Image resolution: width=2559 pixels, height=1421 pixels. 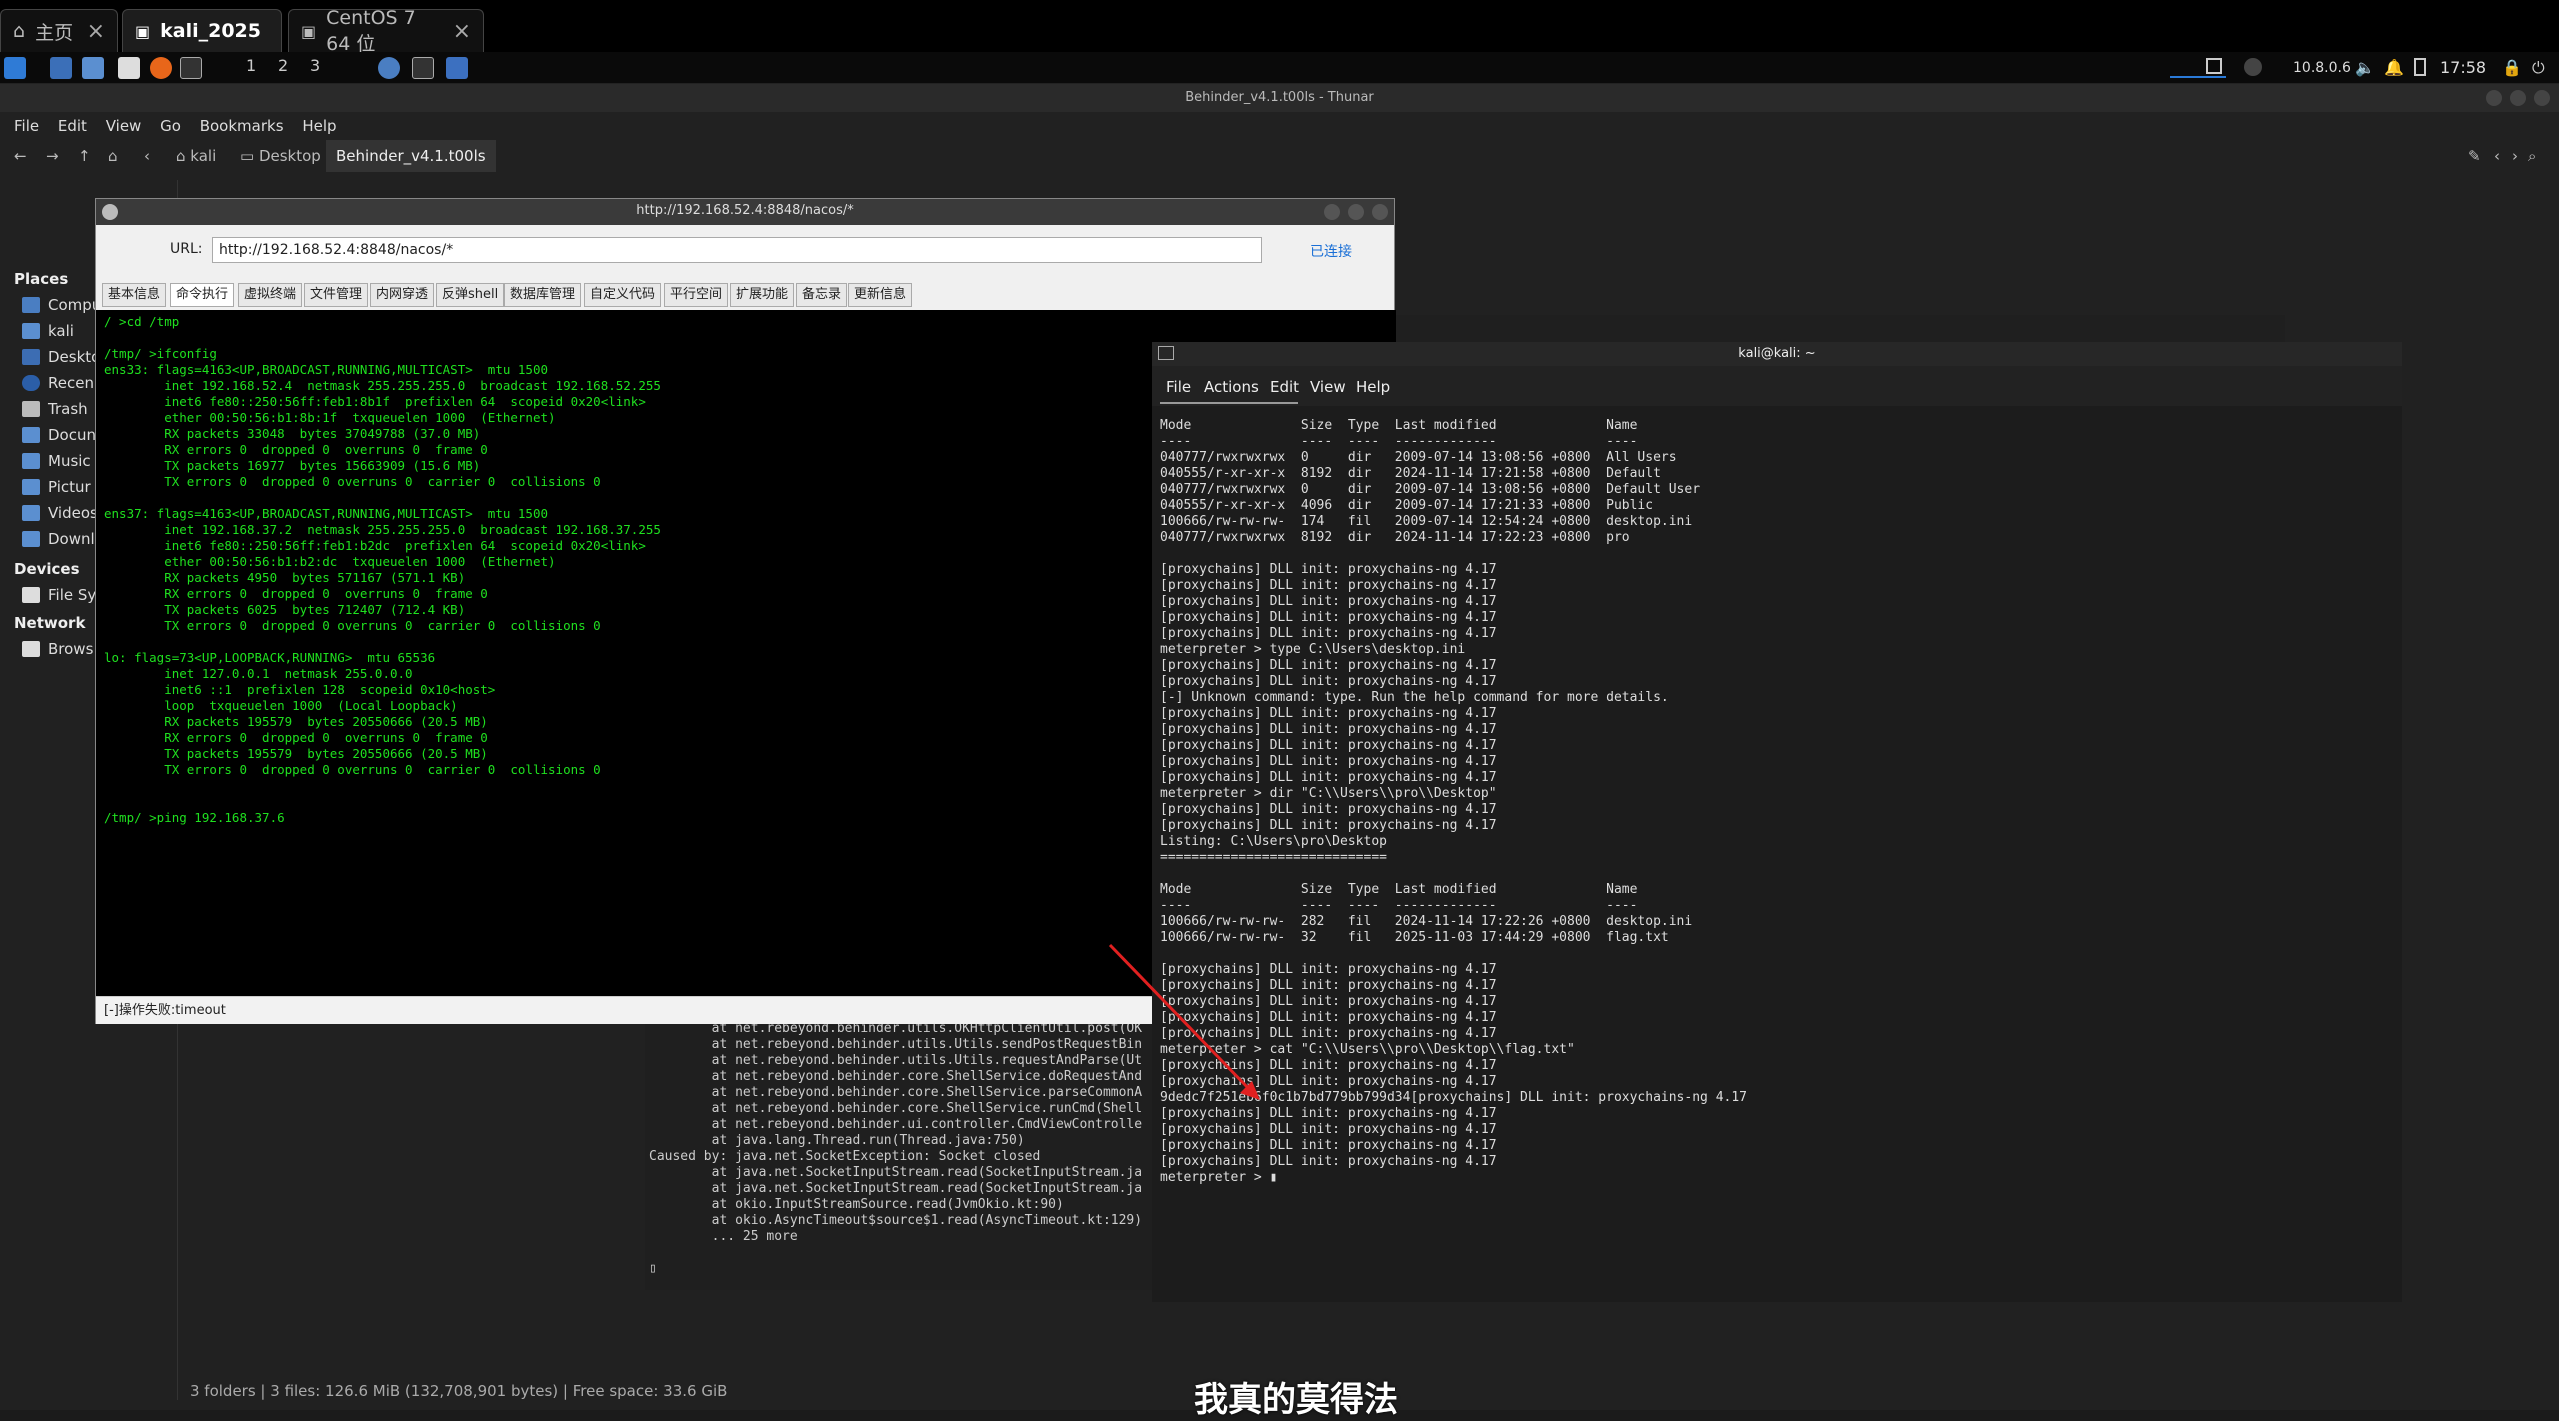 I want to click on text-editor-icon, so click(x=129, y=68).